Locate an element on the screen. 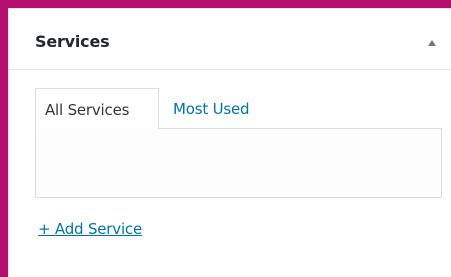  tab-most-used: Most Used is located at coordinates (211, 109).